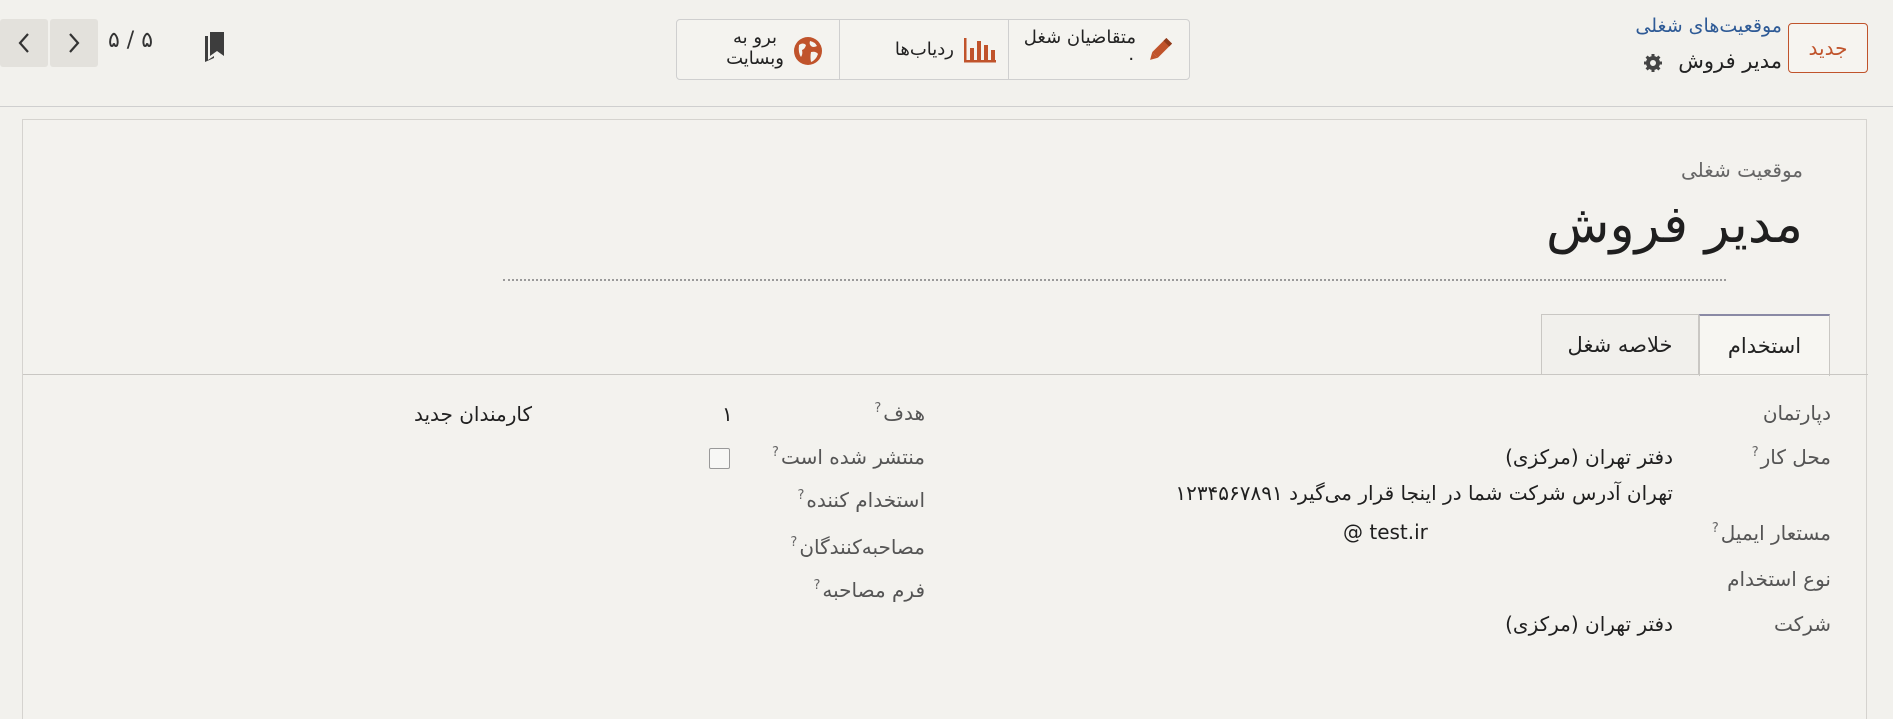  I want to click on breadcrumb-parent-link: موقعیت‌های شغلی, so click(1708, 26).